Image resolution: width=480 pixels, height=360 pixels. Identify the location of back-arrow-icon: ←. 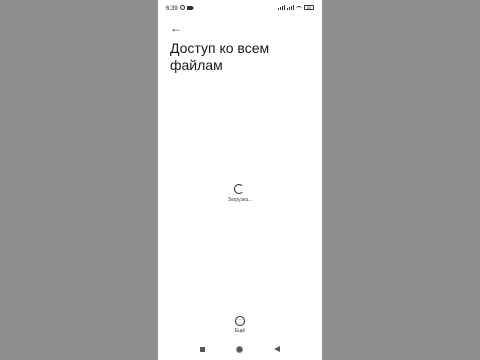
(176, 28).